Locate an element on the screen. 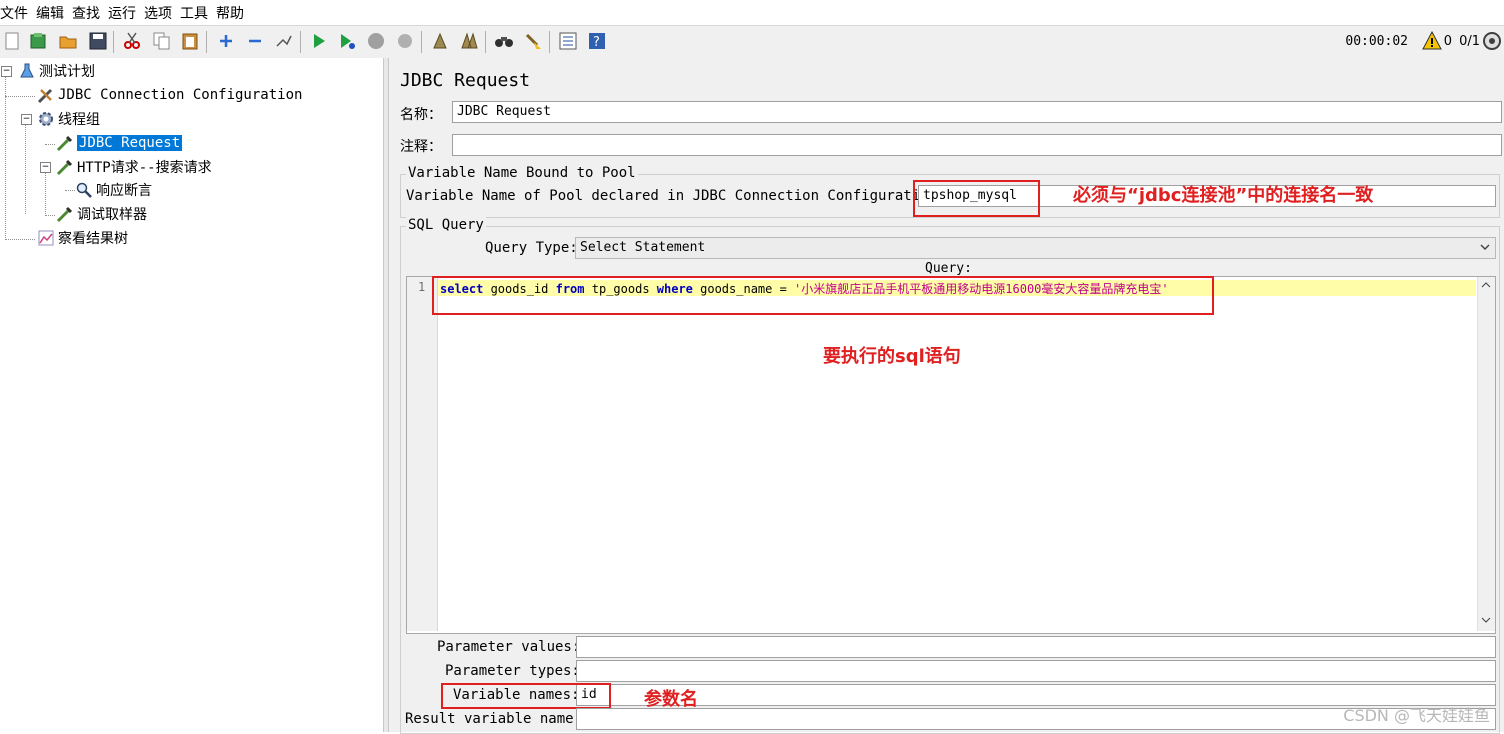  cut-icon is located at coordinates (132, 41).